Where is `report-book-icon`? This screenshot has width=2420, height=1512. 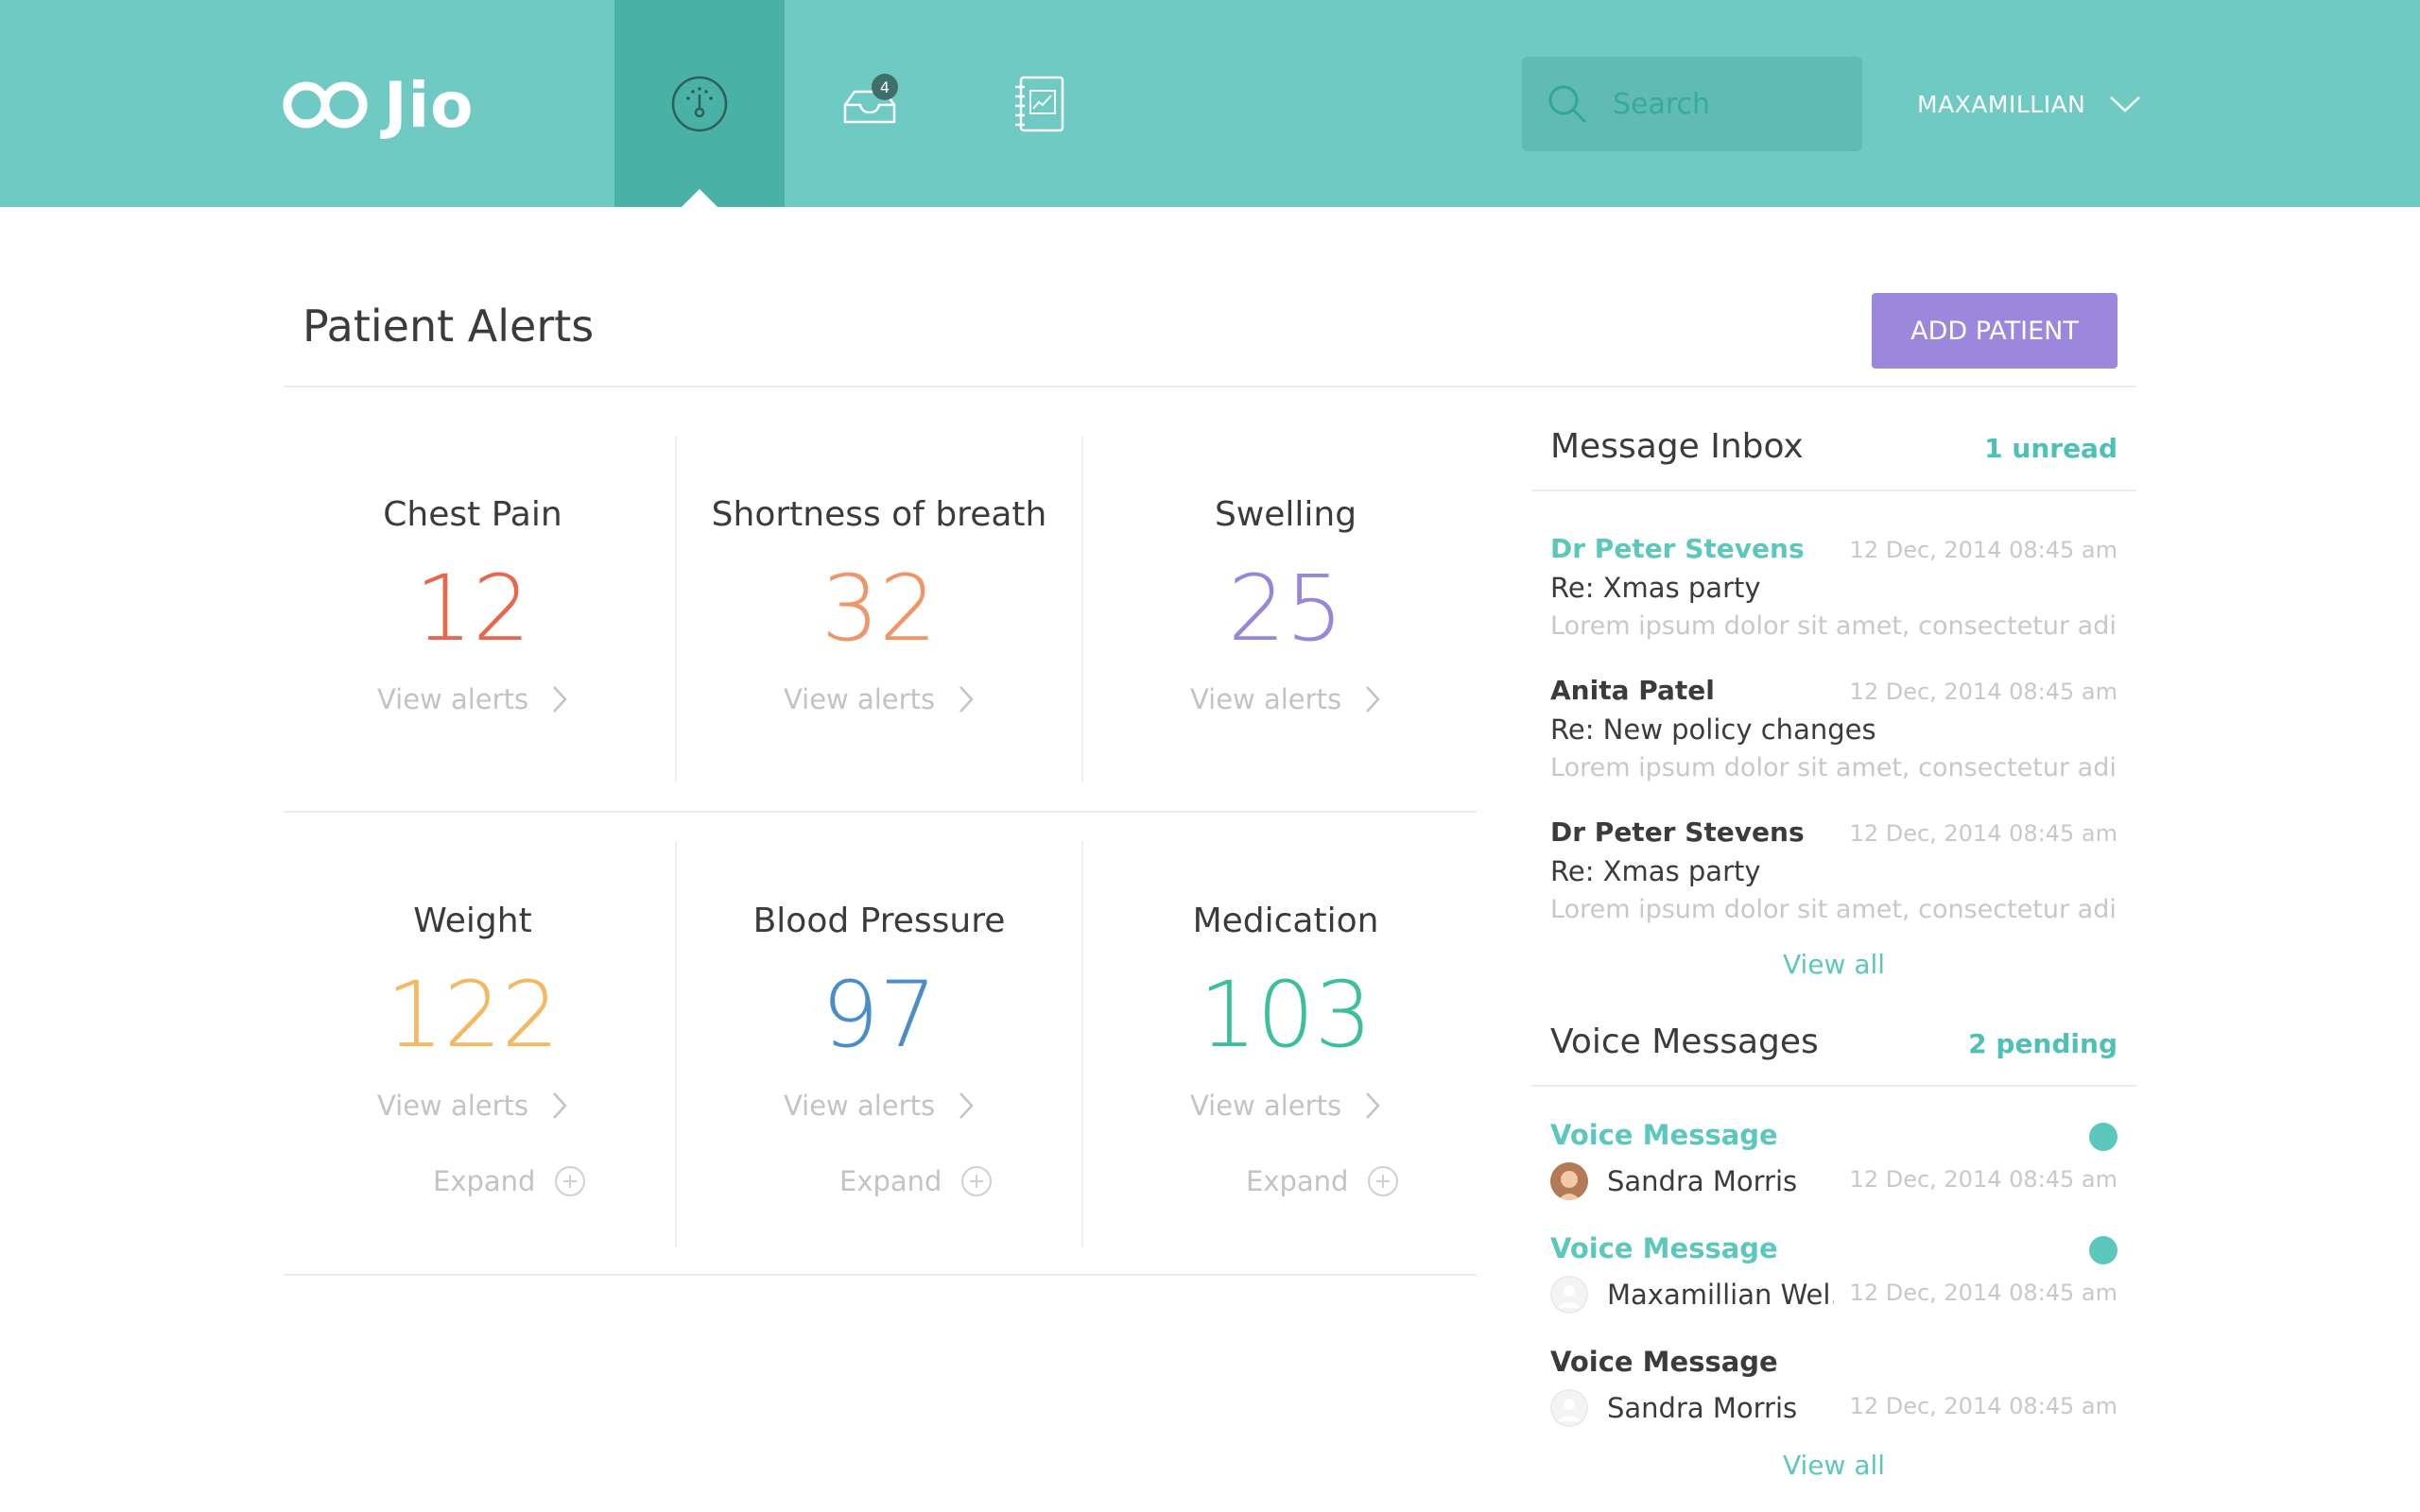
report-book-icon is located at coordinates (1039, 103).